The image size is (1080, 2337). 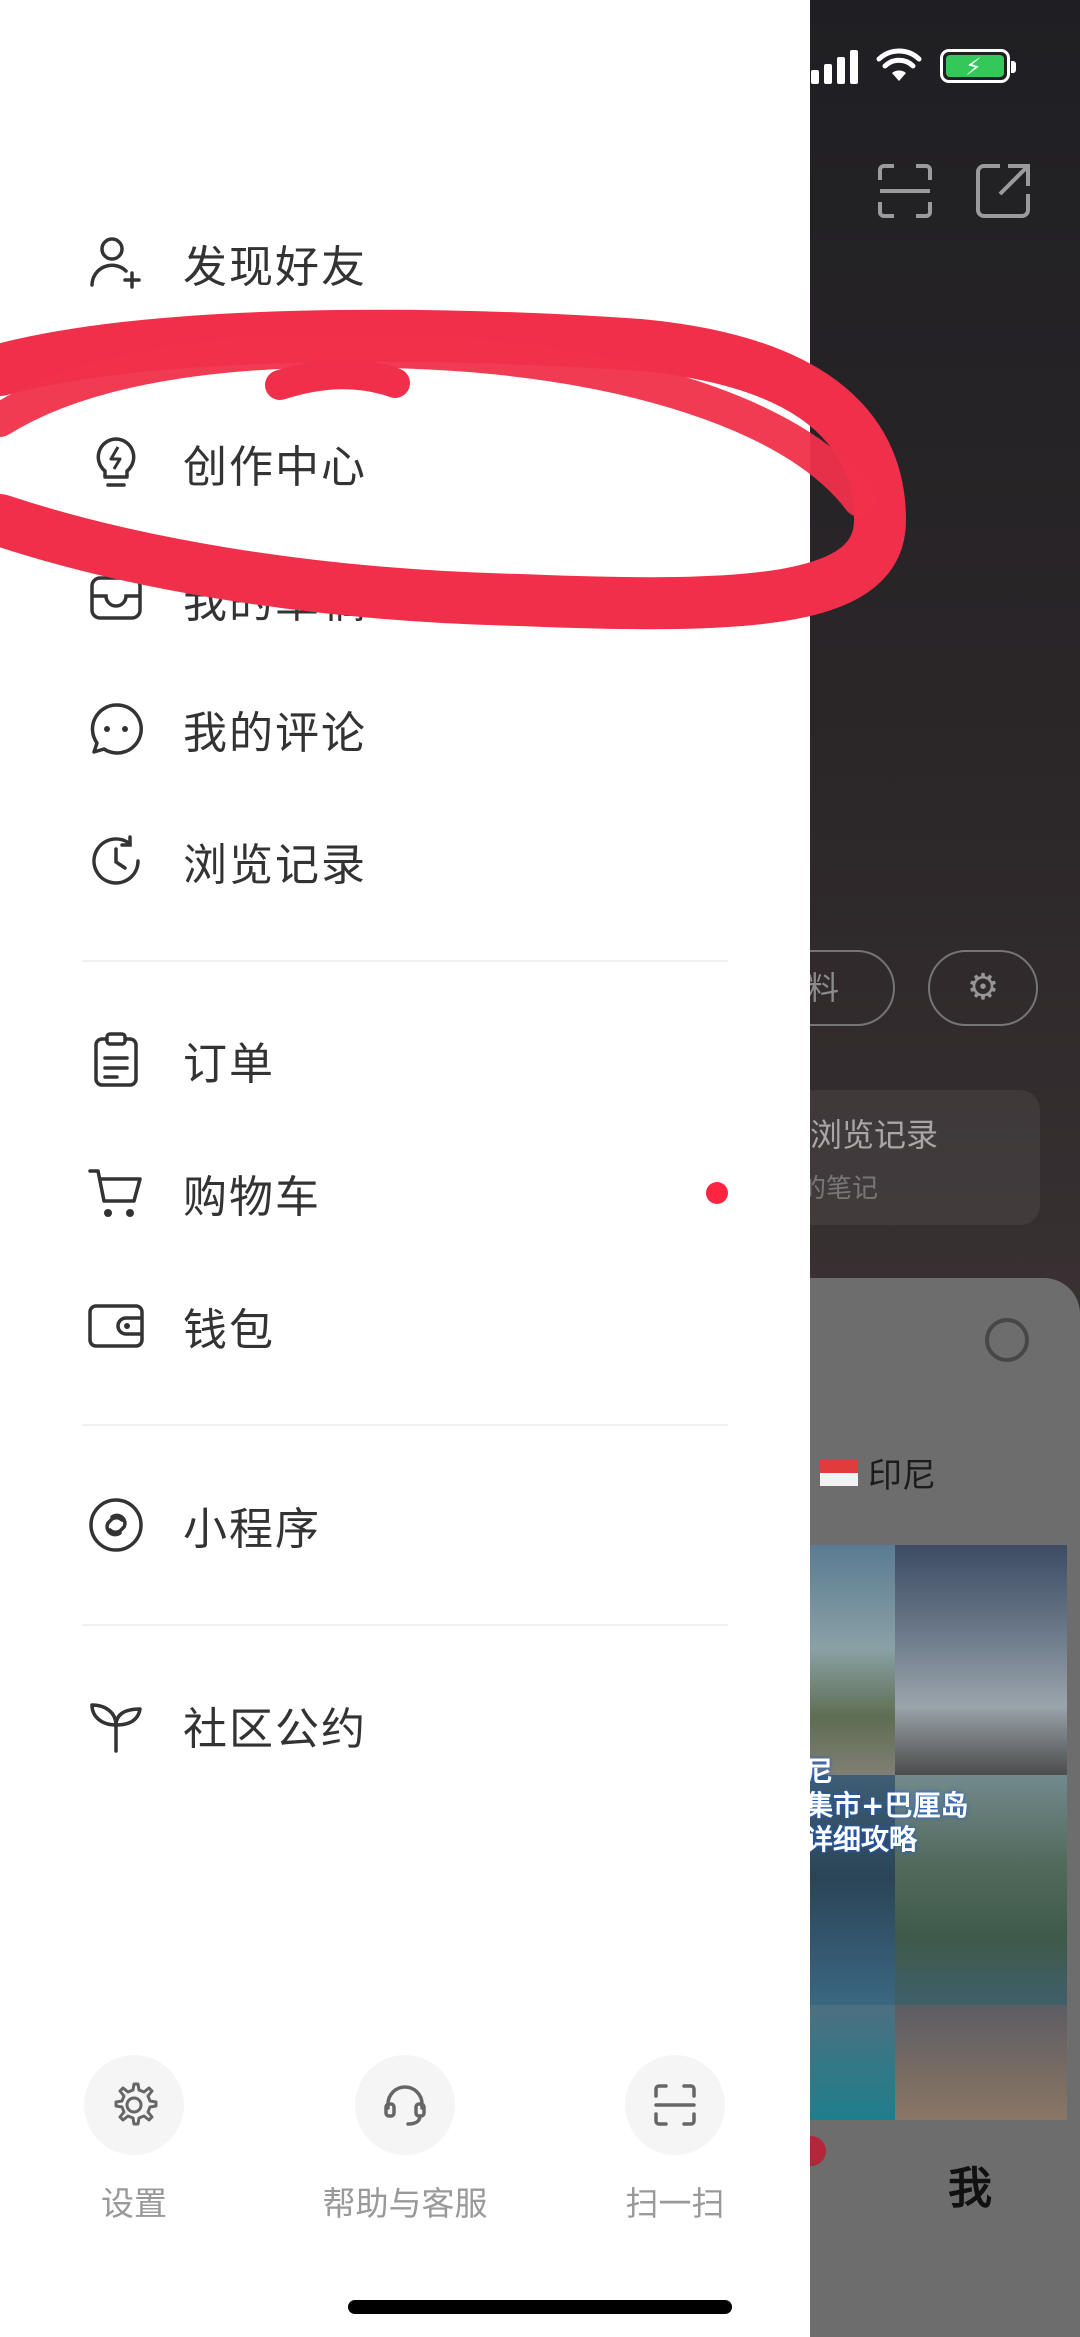 I want to click on drafts-tray-icon, so click(x=116, y=598).